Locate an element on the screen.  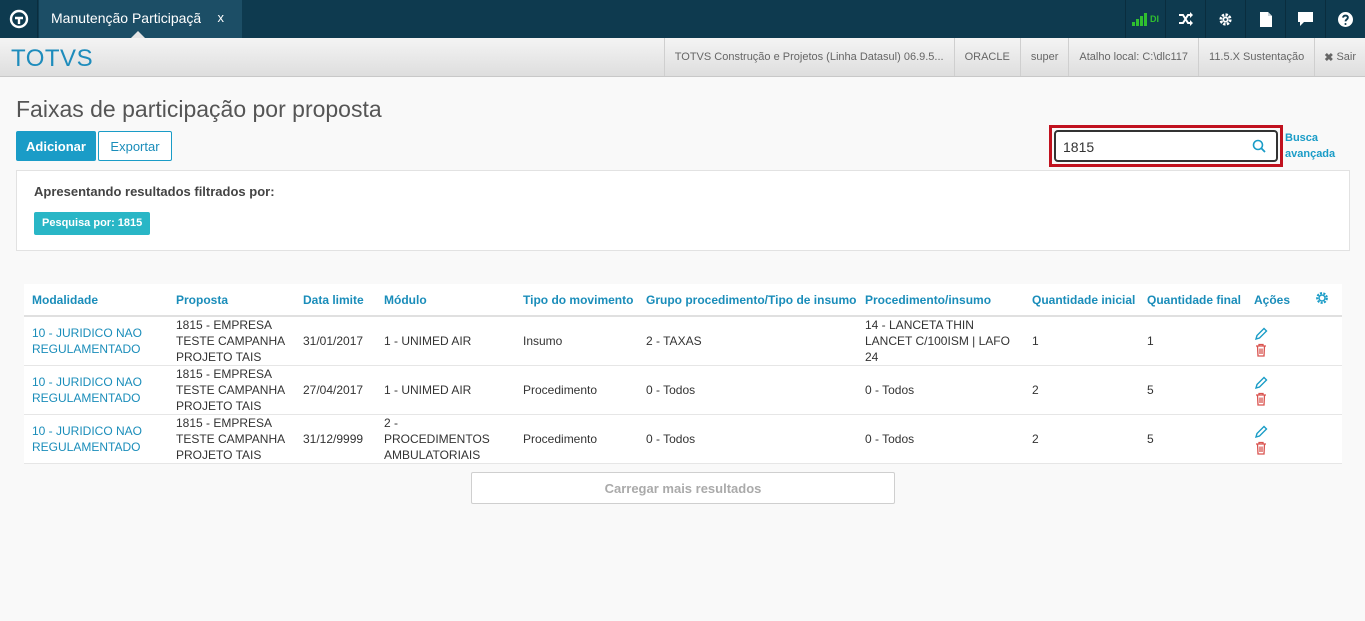
col-data-limite: Data limite is located at coordinates (335, 300).